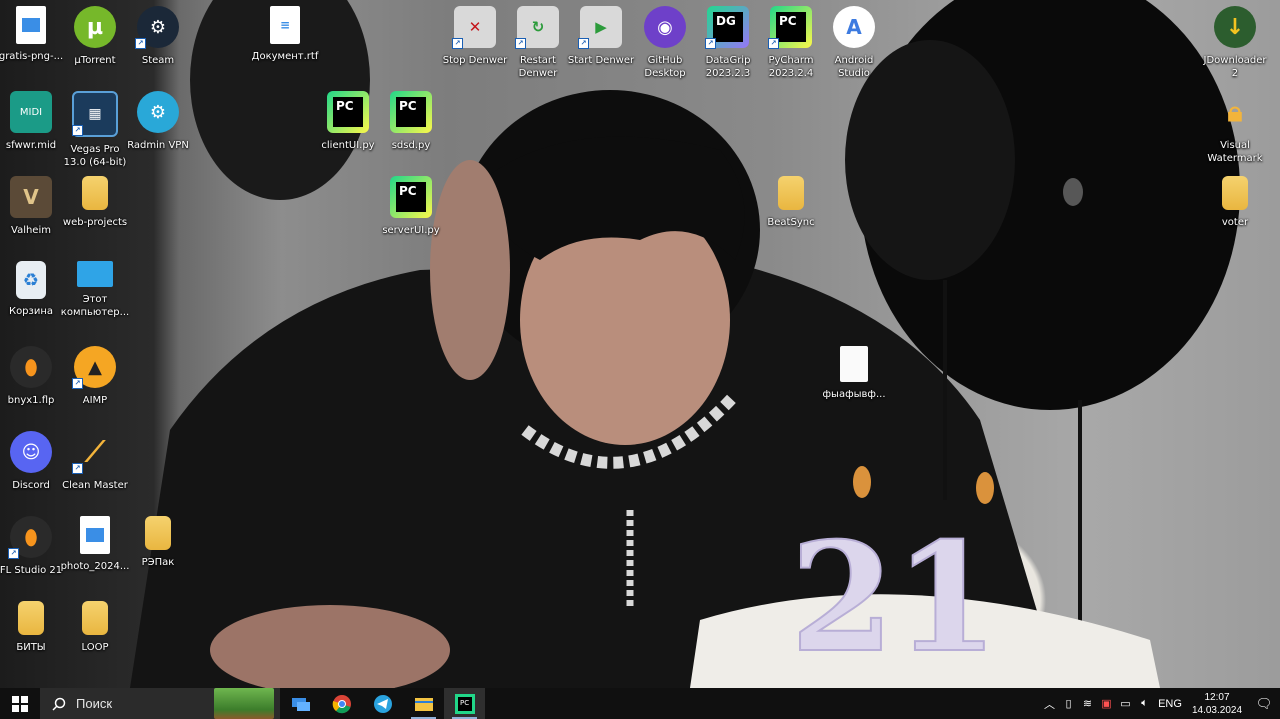 This screenshot has width=1280, height=719. I want to click on jdownloader-icon: ↓, so click(1235, 27).